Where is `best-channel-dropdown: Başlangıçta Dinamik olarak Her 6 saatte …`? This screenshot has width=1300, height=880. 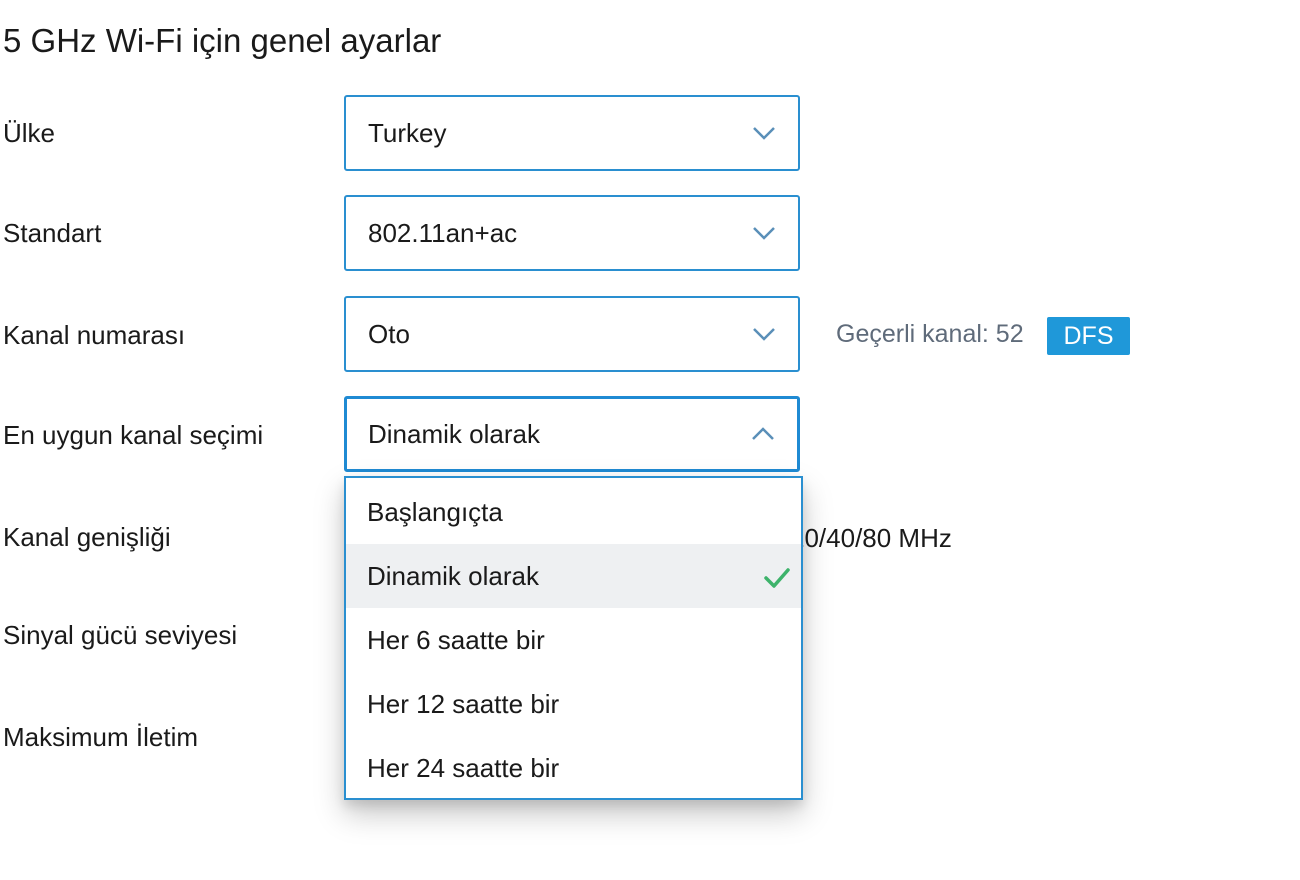 best-channel-dropdown: Başlangıçta Dinamik olarak Her 6 saatte … is located at coordinates (573, 638).